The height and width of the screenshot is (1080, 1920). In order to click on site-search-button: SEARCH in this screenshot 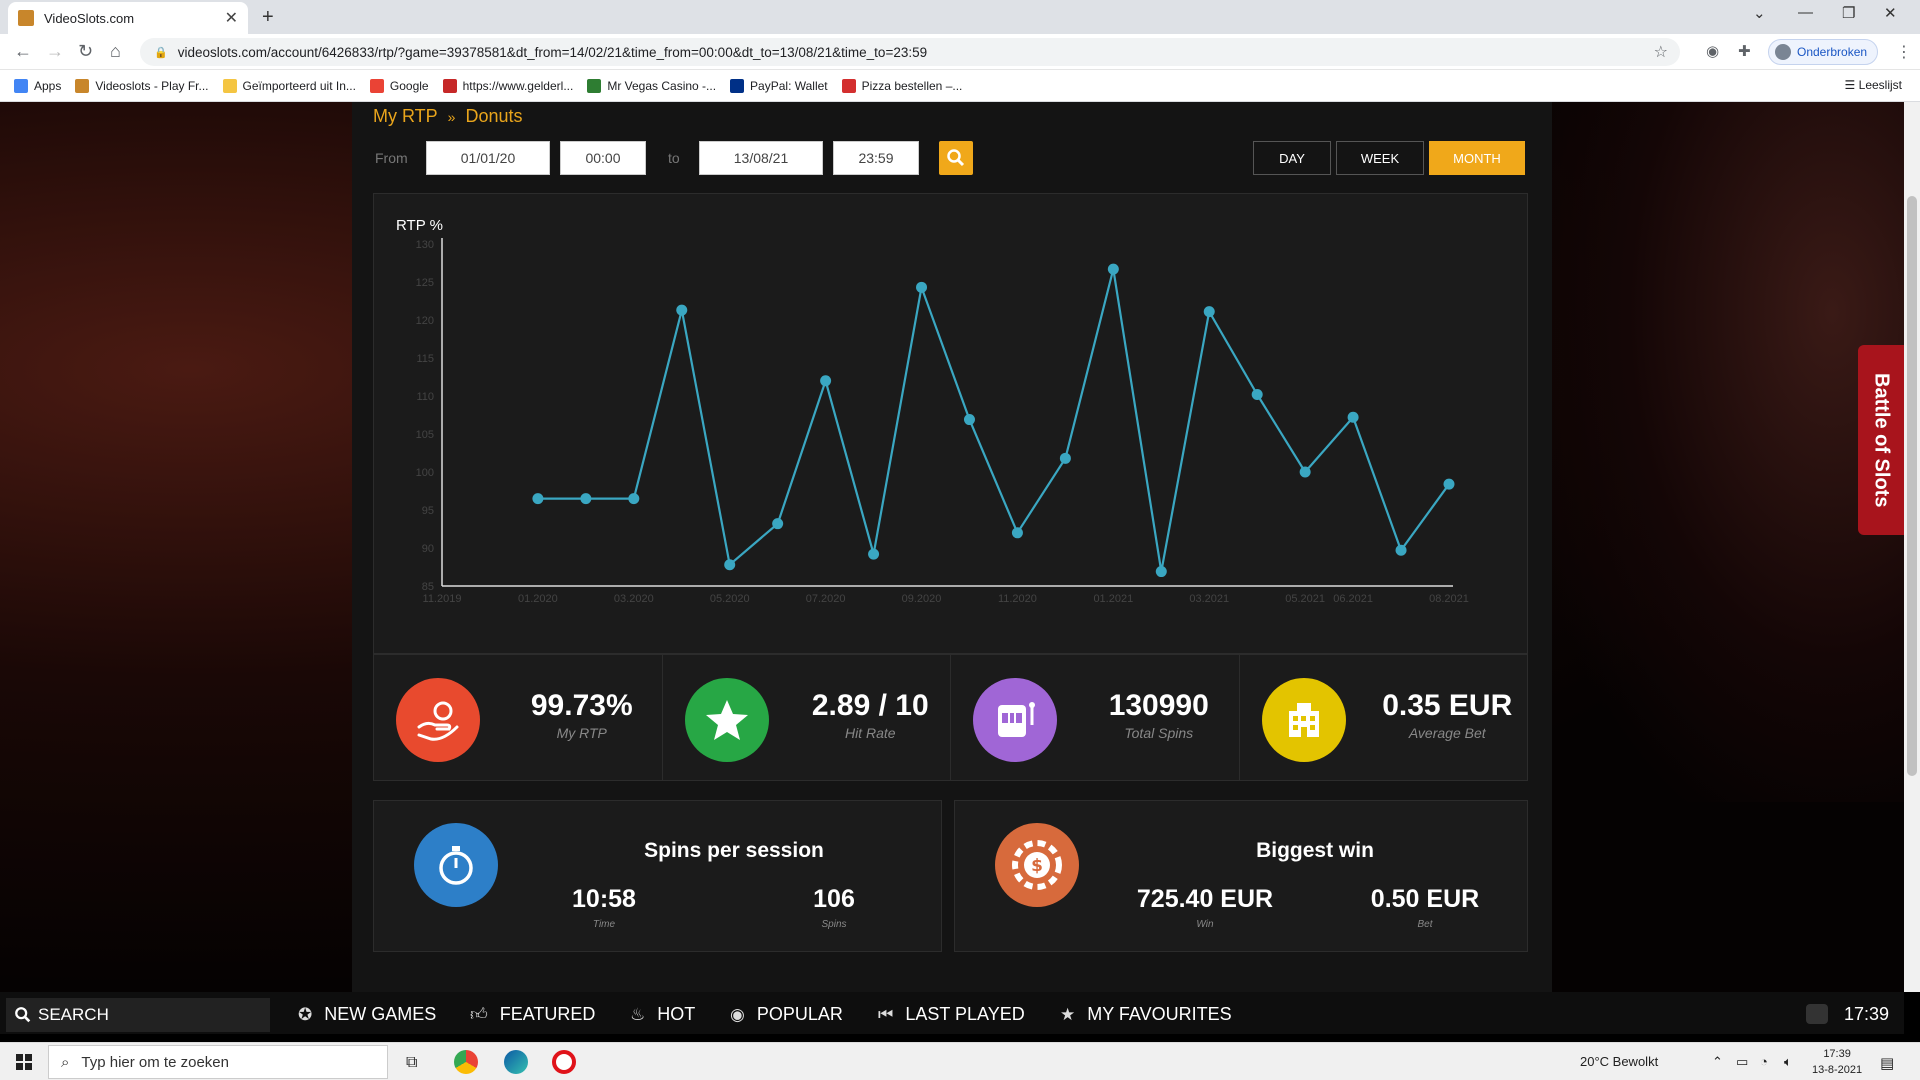, I will do `click(138, 1015)`.